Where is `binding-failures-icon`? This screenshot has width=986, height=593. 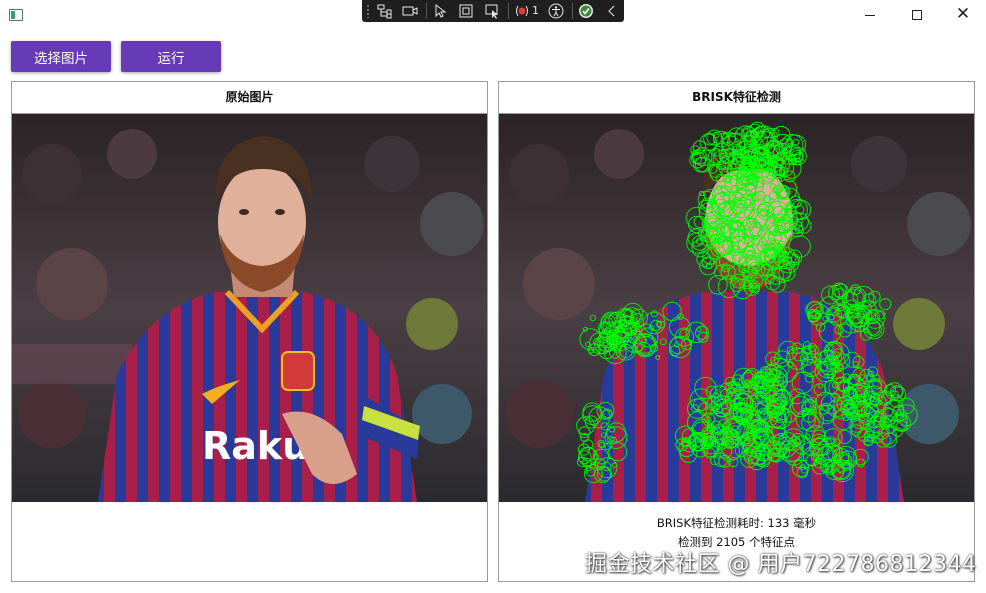
binding-failures-icon is located at coordinates (522, 11).